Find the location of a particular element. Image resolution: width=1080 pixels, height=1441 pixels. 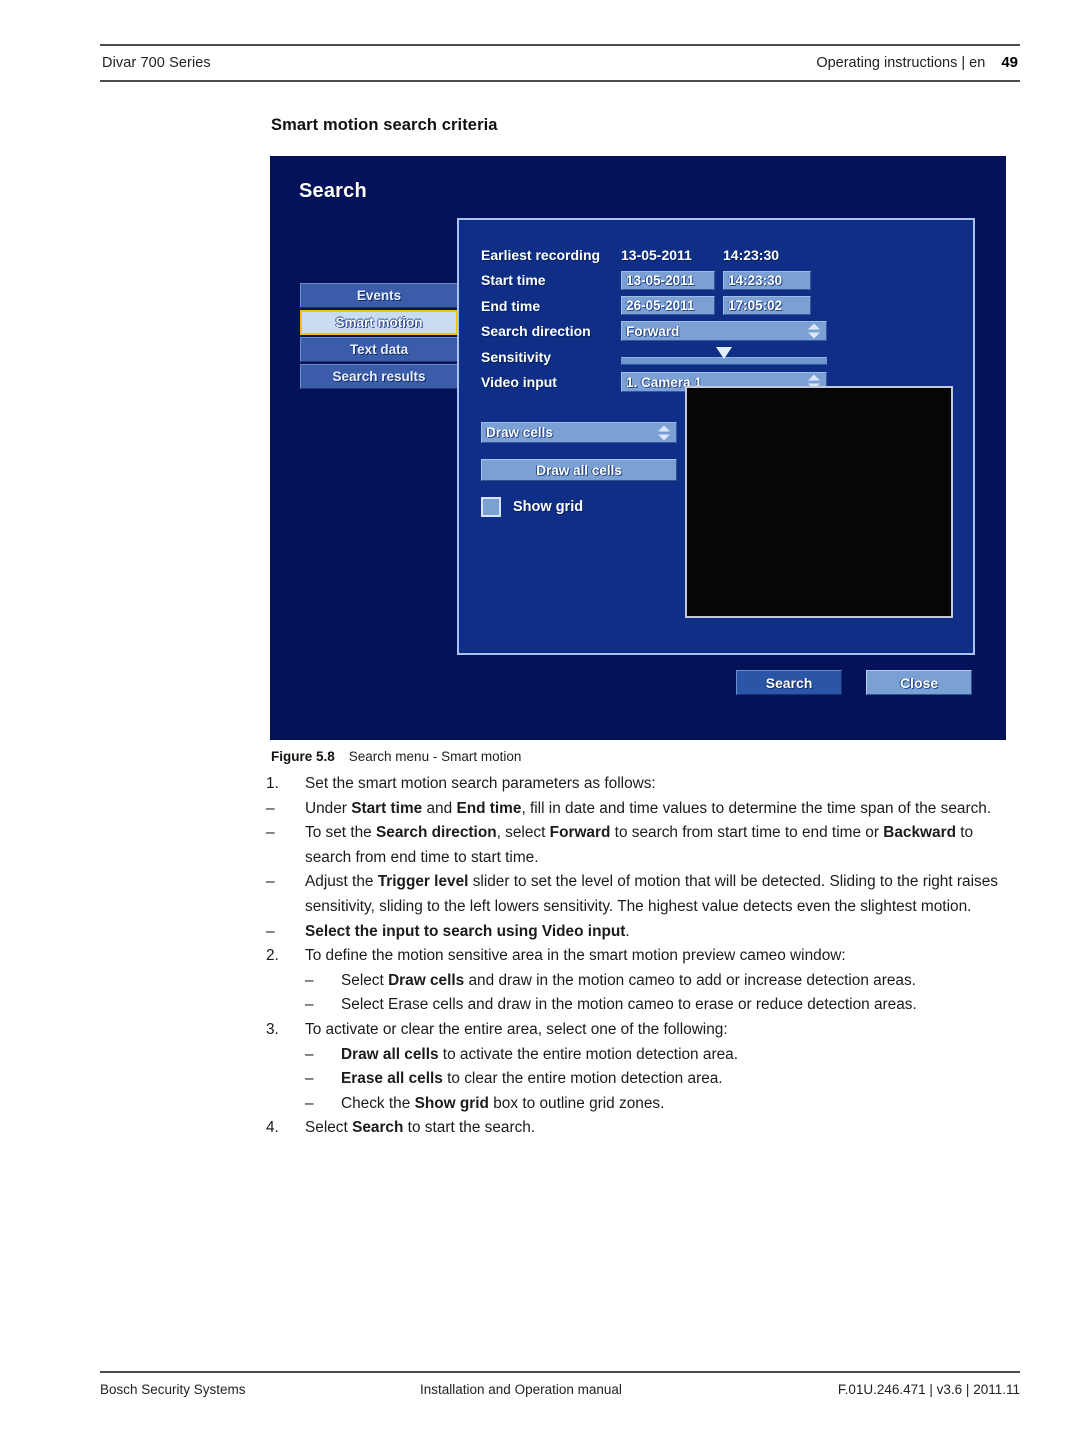

show-grid-label: Show grid is located at coordinates (548, 507).